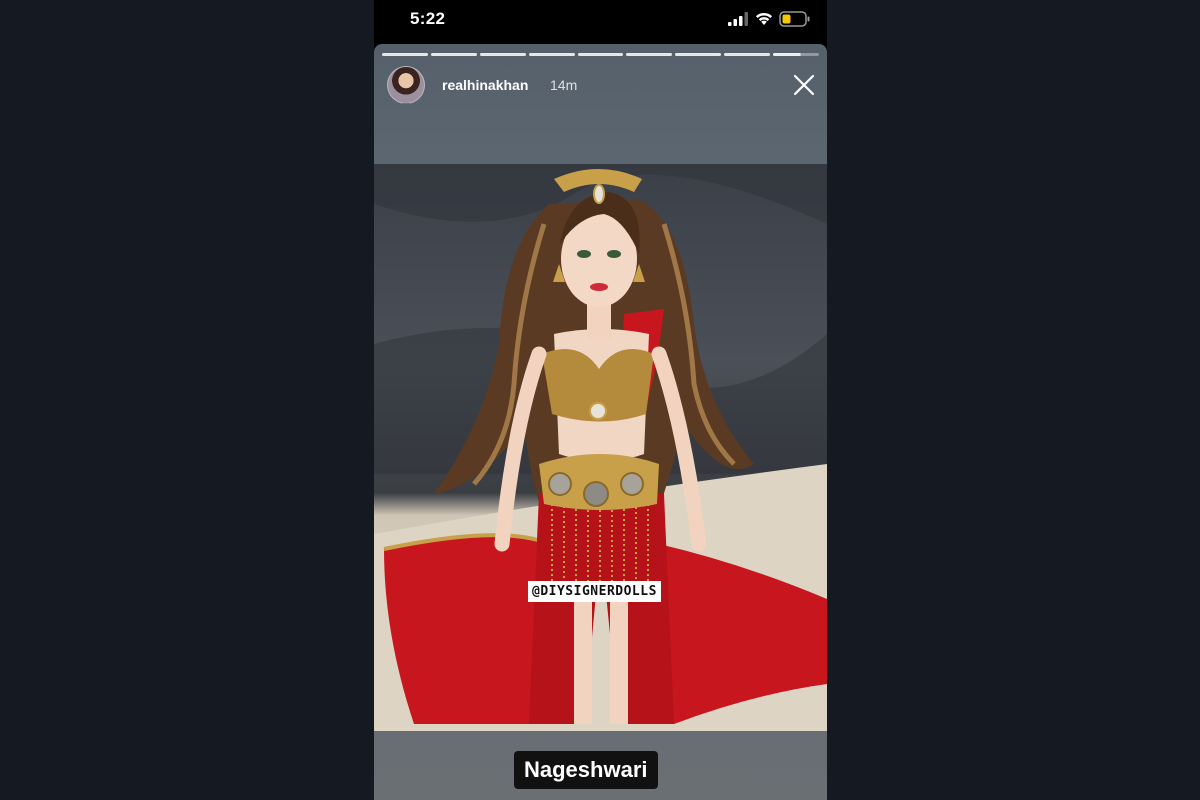 The image size is (1200, 800). What do you see at coordinates (796, 54) in the screenshot?
I see `progress-segment-current` at bounding box center [796, 54].